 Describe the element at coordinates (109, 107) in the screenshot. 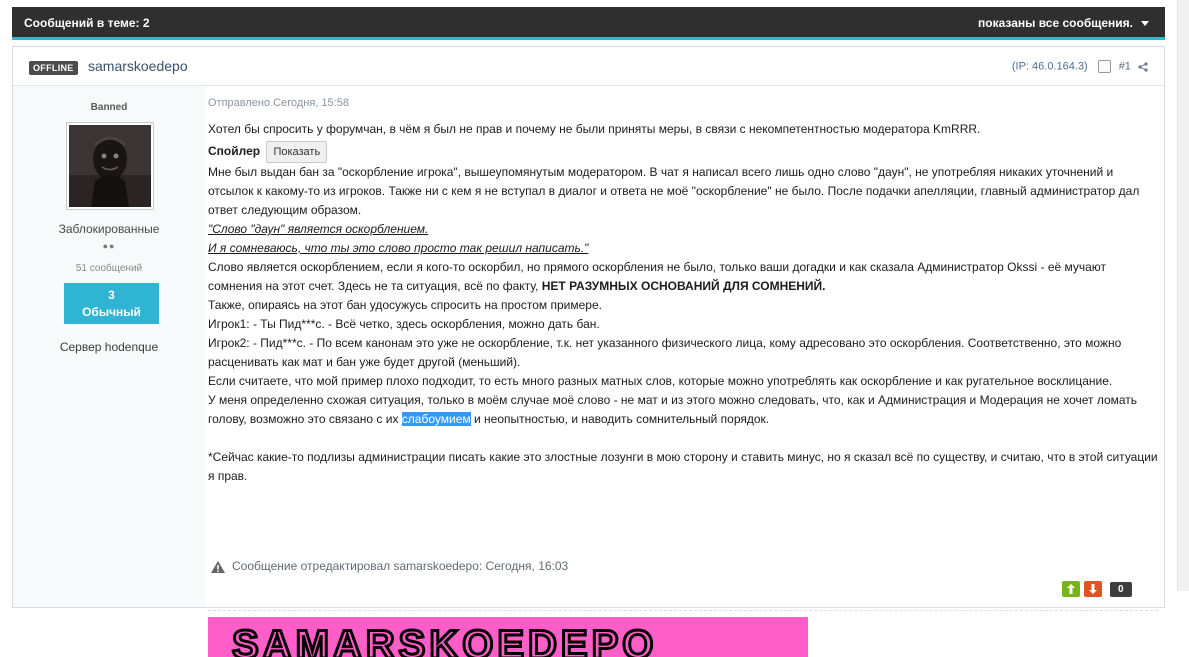

I see `member-title: Banned` at that location.